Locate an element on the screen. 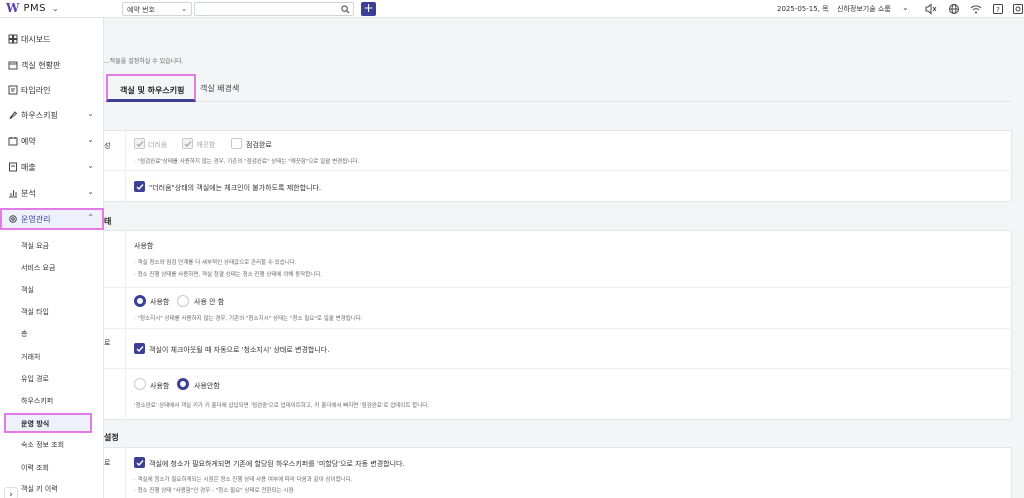 The image size is (1024, 498). sidebar-item-reservation: 예약 ⌄ is located at coordinates (52, 141).